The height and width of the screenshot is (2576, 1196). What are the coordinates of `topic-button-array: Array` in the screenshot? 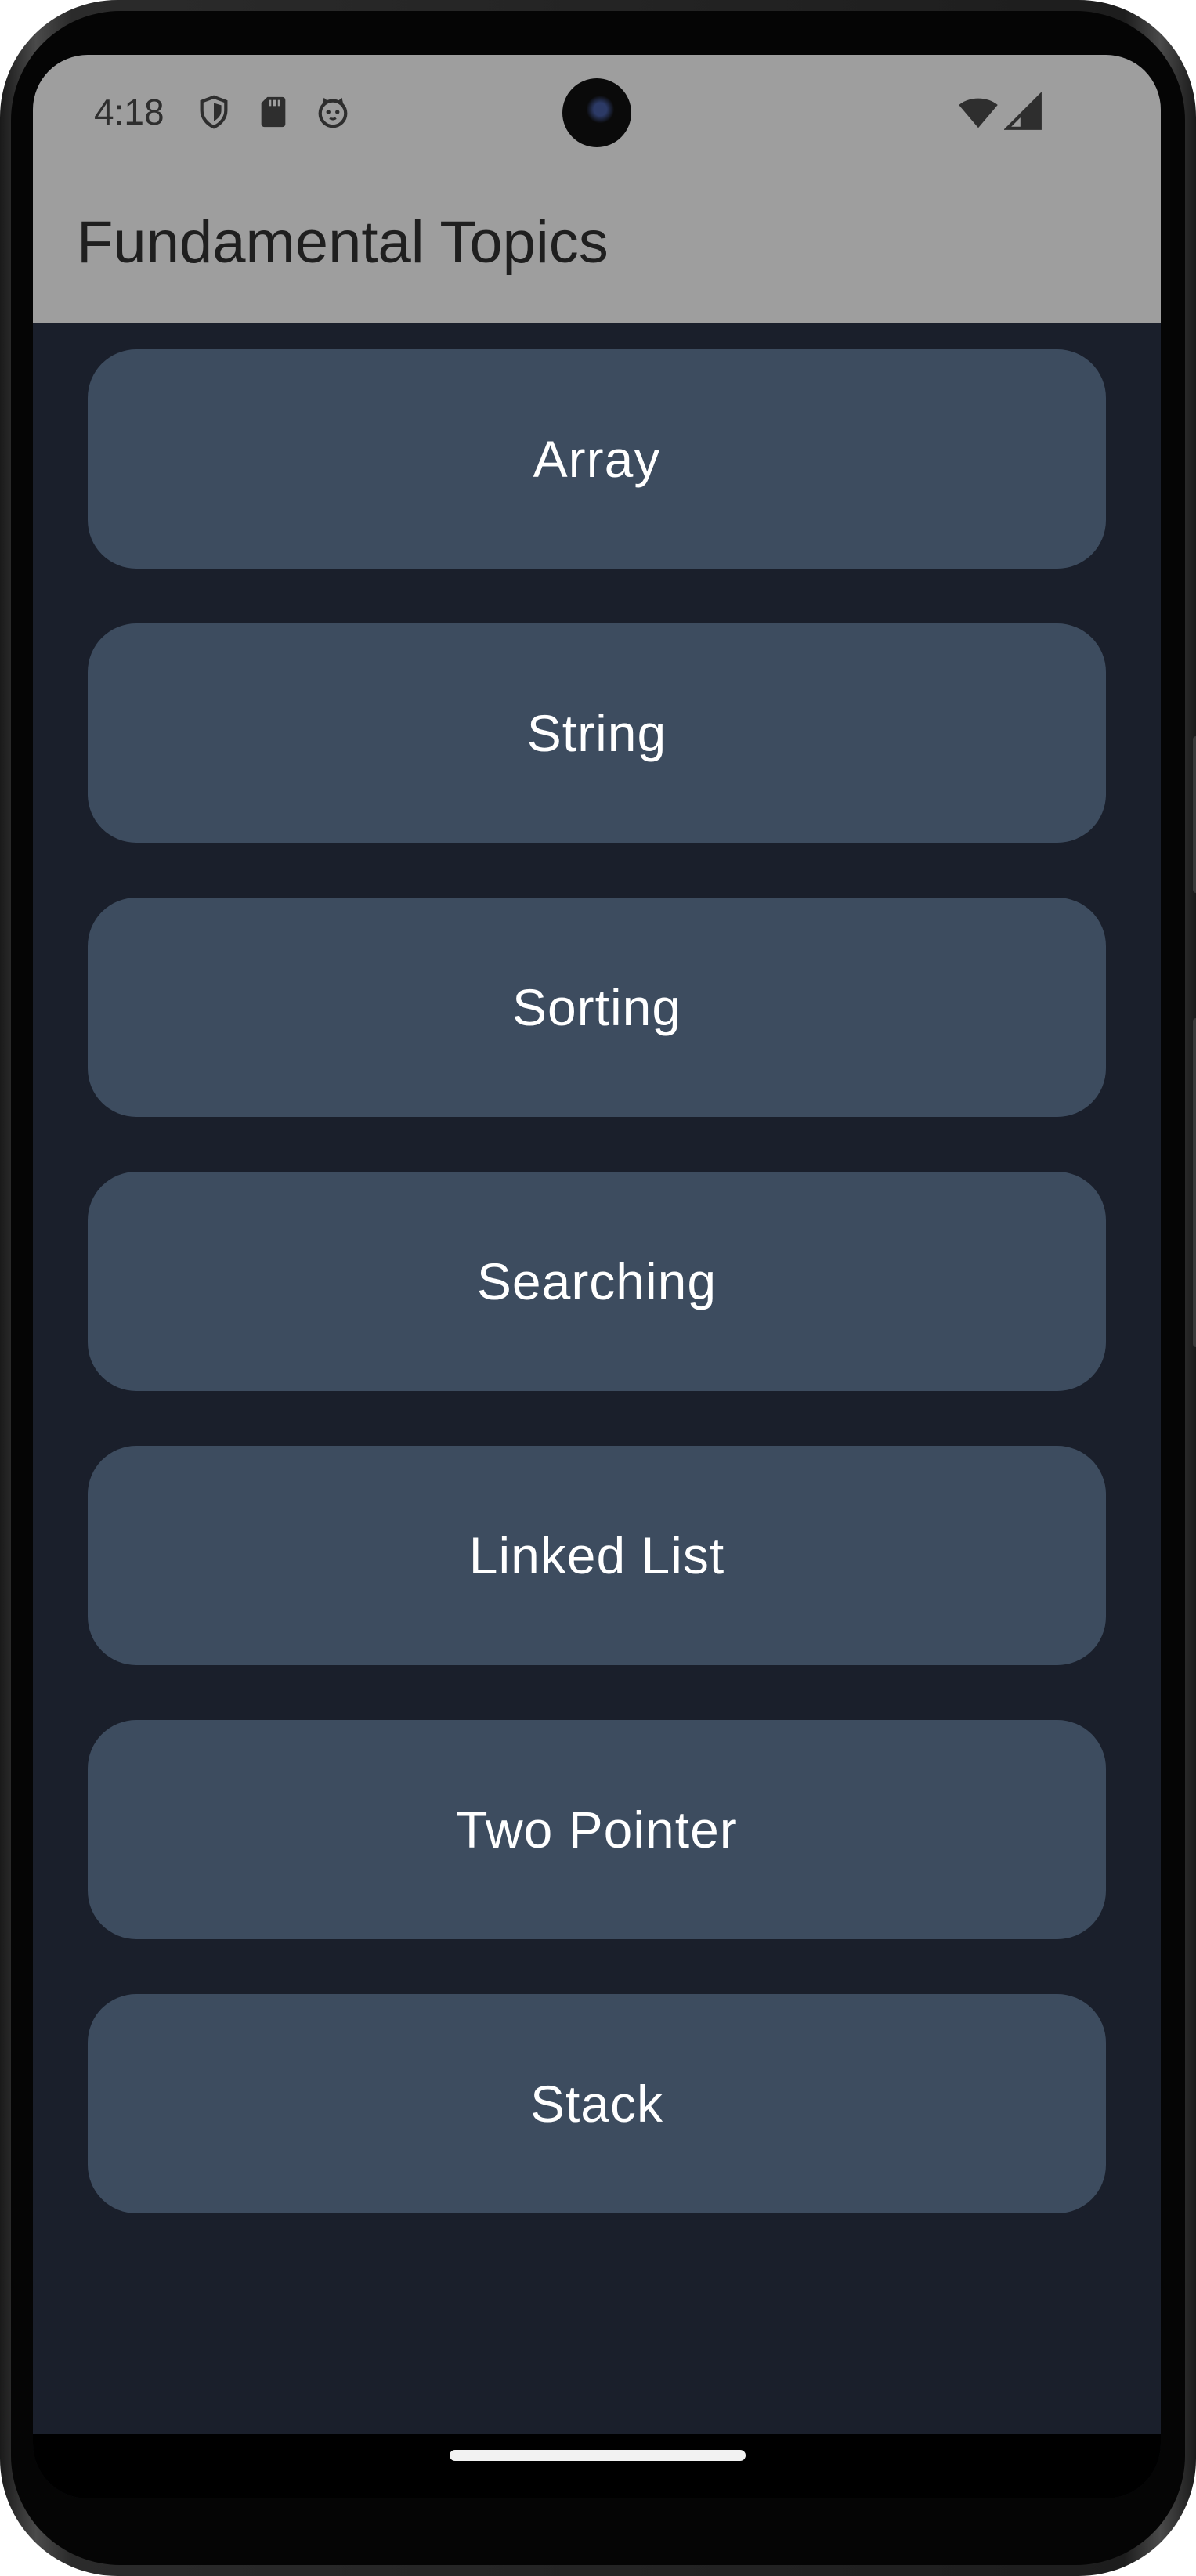 It's located at (597, 459).